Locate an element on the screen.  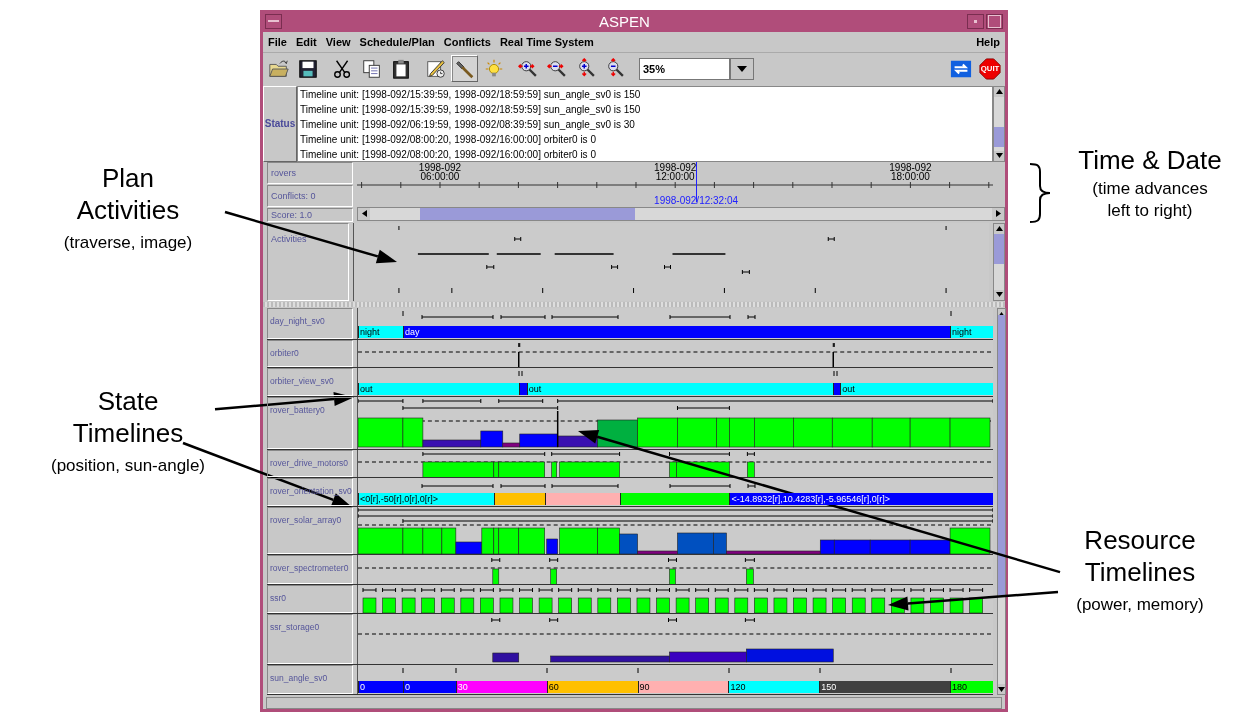
state-segment: 30 is located at coordinates (501, 687).